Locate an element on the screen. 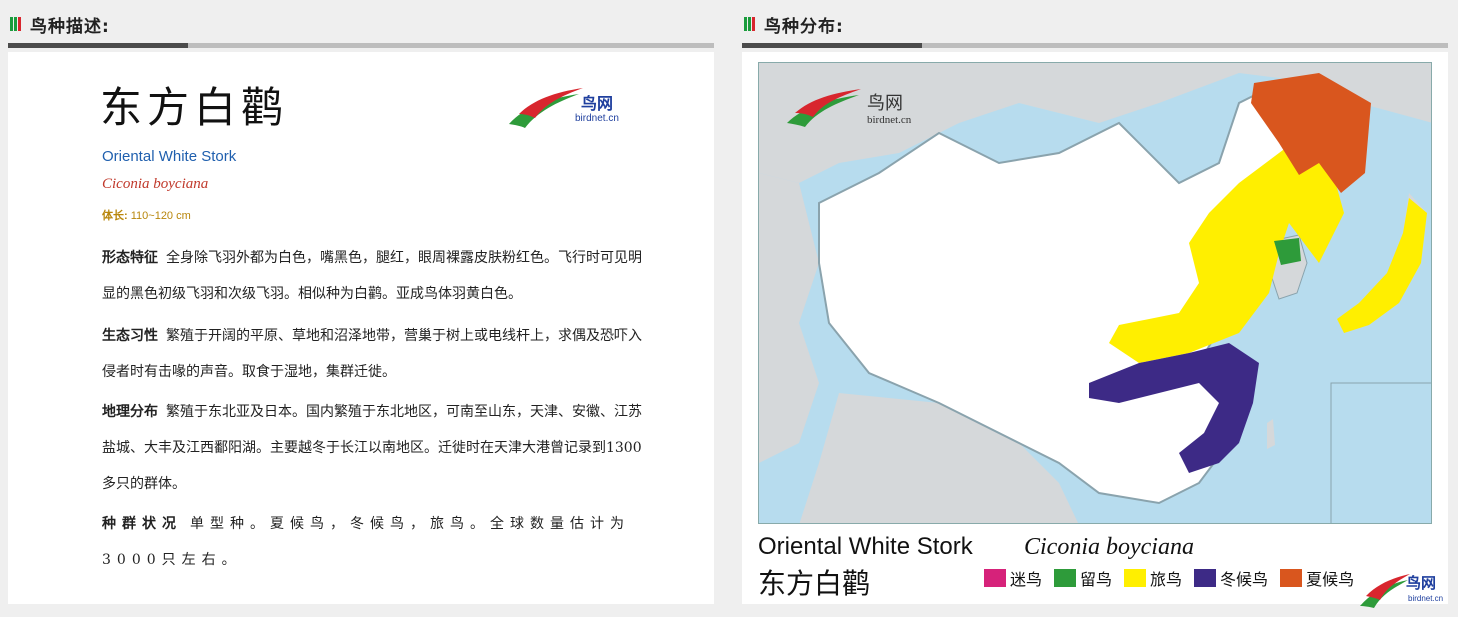  legend-label: 旅鸟 is located at coordinates (1166, 579).